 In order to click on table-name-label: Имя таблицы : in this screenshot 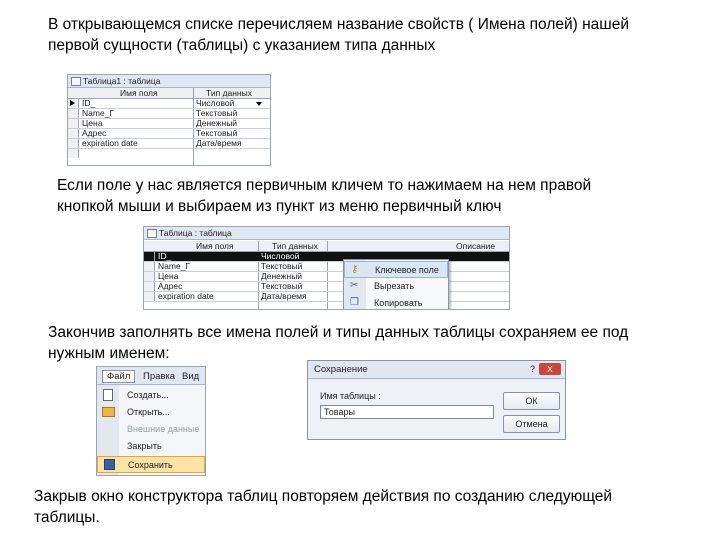, I will do `click(350, 396)`.